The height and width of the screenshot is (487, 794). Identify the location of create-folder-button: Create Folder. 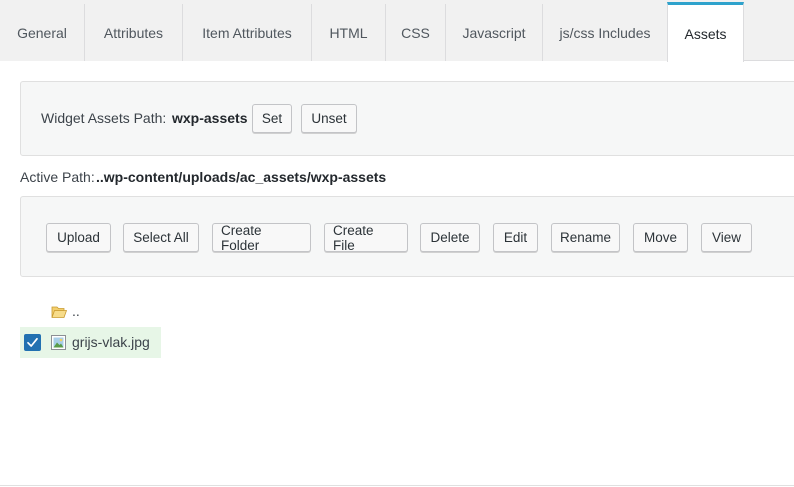
(261, 238).